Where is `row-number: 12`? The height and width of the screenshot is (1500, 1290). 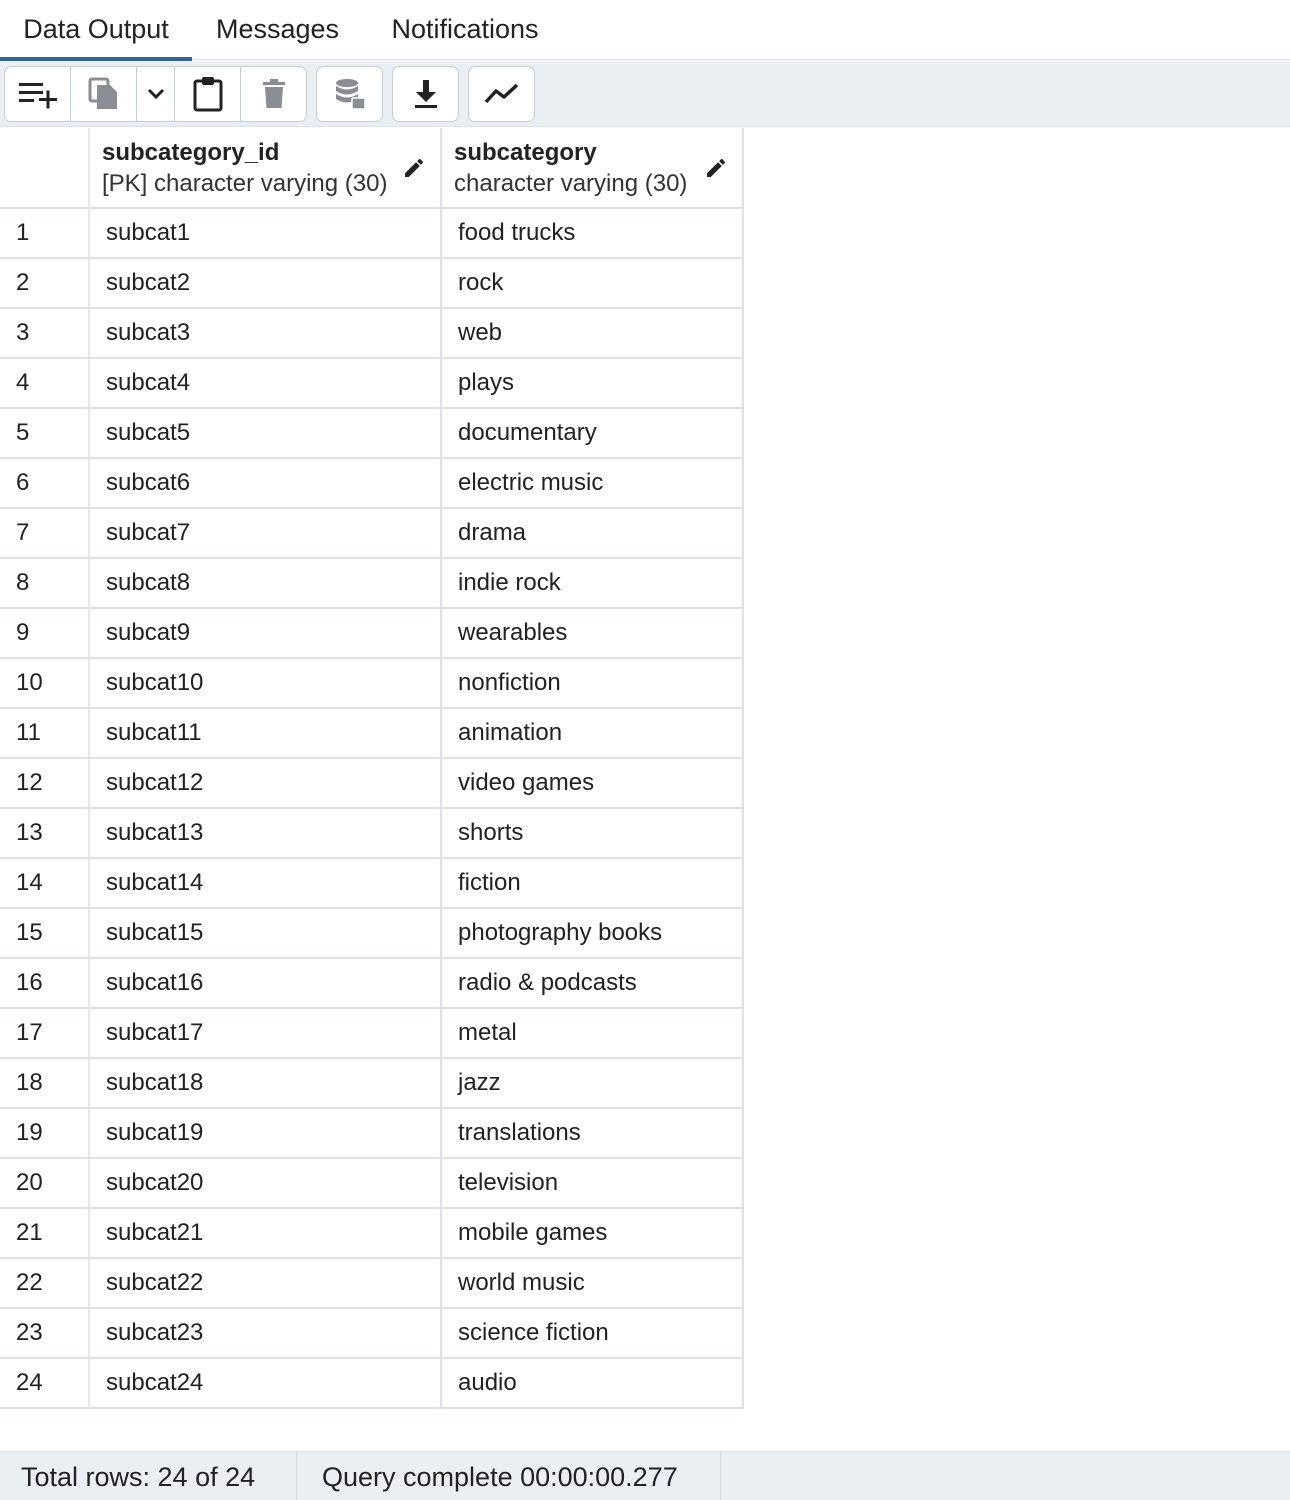 row-number: 12 is located at coordinates (45, 783).